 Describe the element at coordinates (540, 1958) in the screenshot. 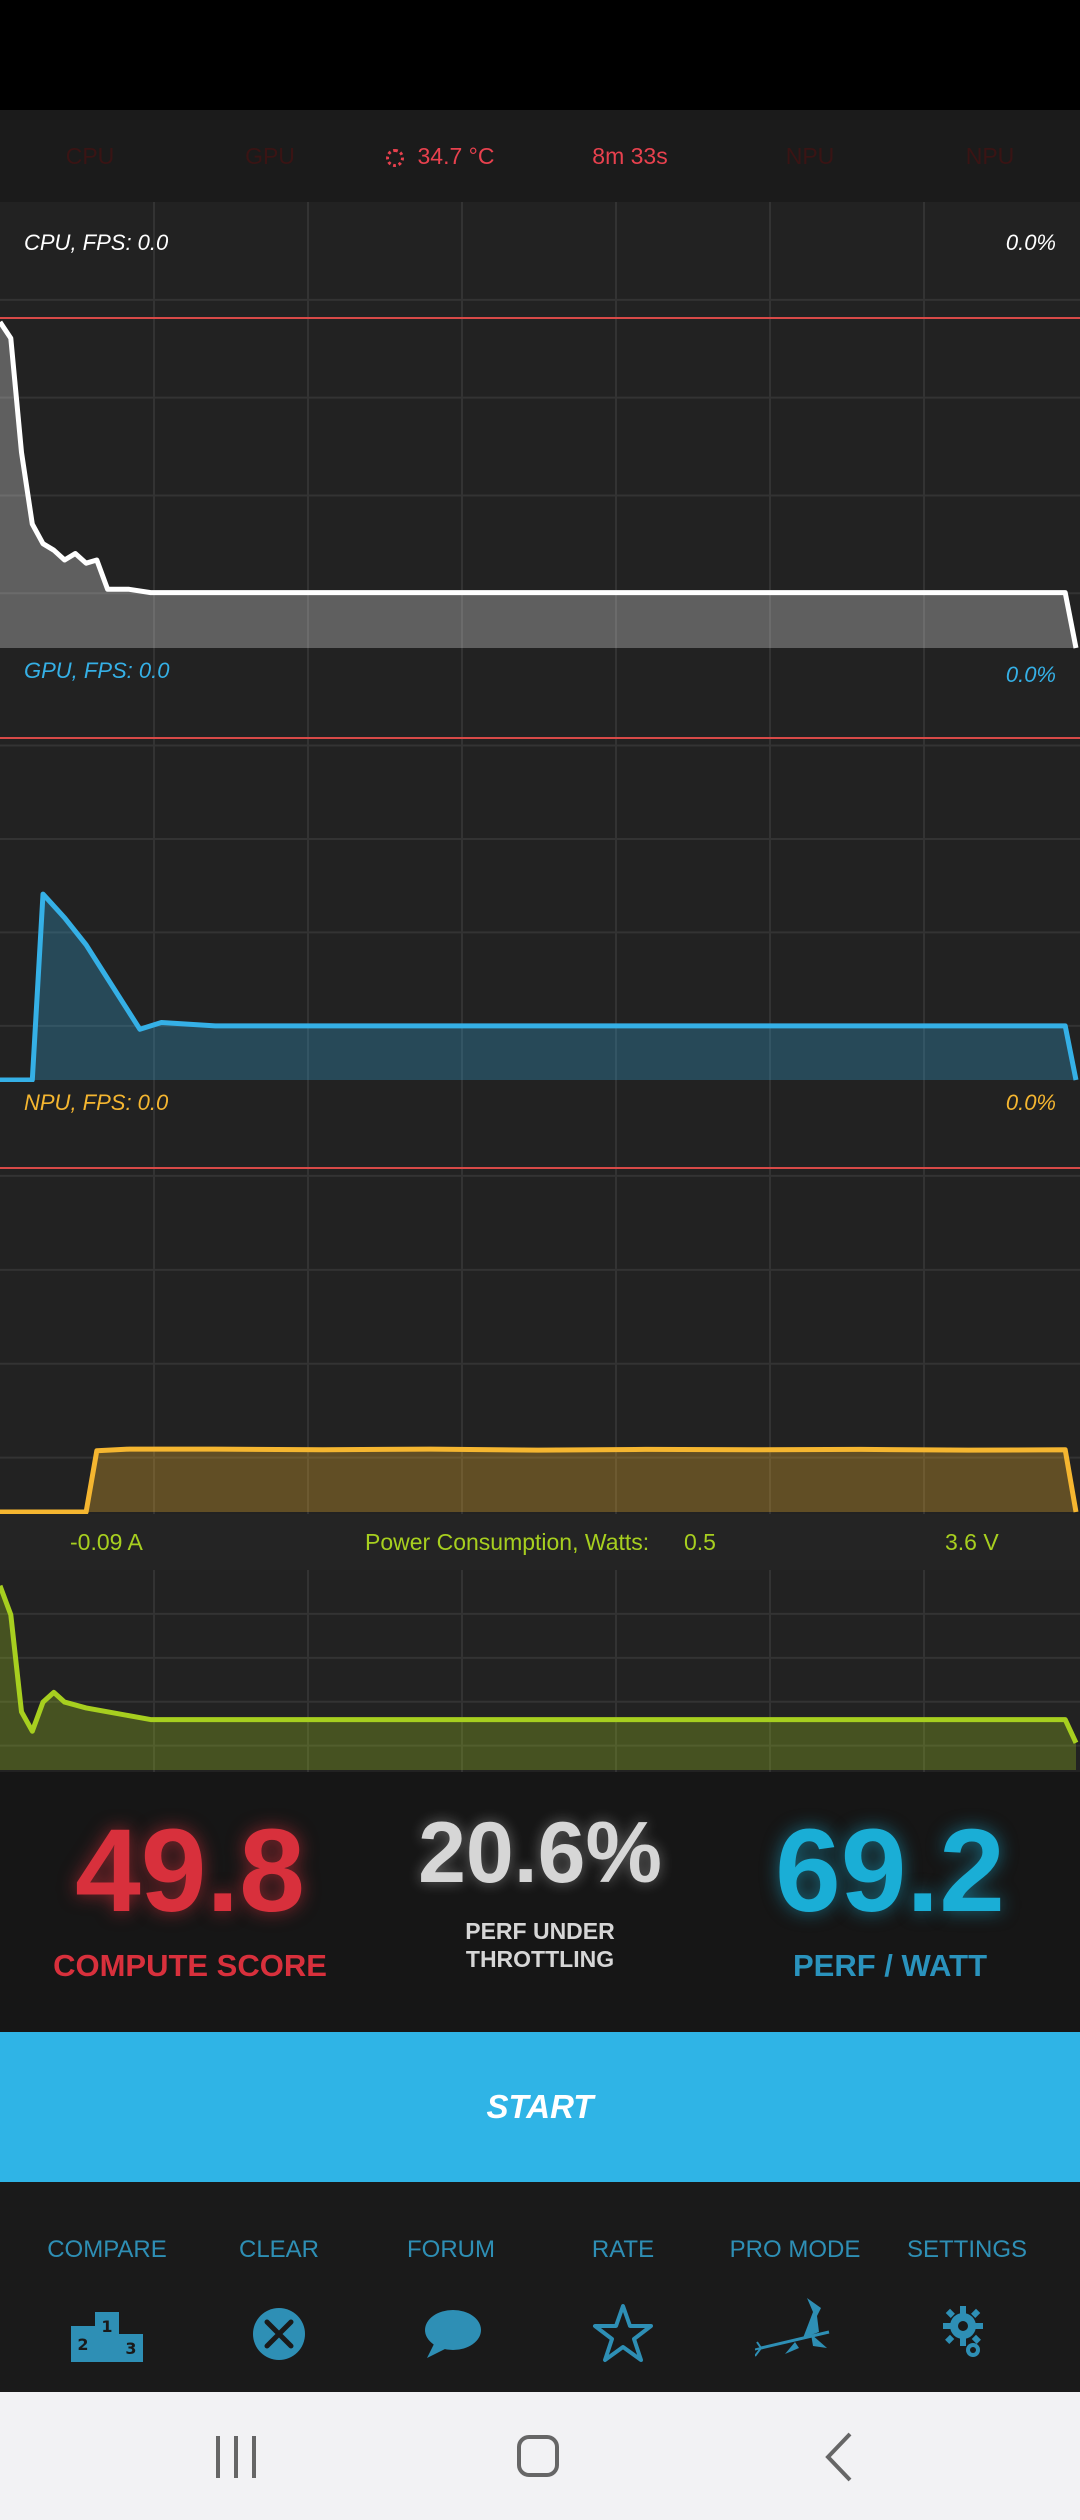

I see `throttling-label-line2: THROTTLING` at that location.